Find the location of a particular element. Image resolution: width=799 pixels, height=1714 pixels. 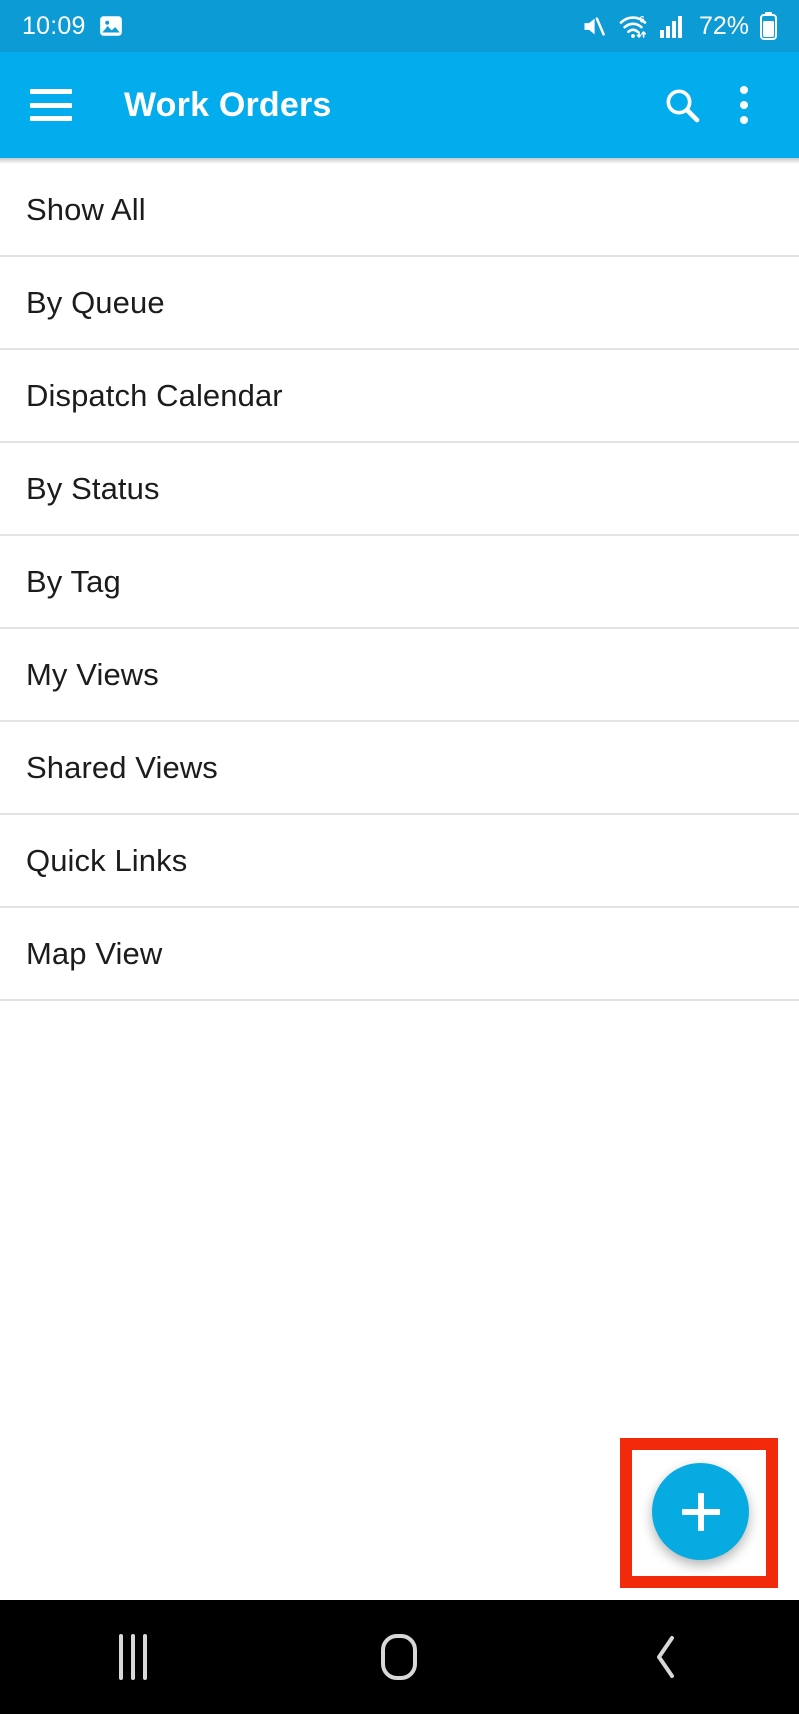

list-item-quick-links: Quick Links is located at coordinates (399, 861).